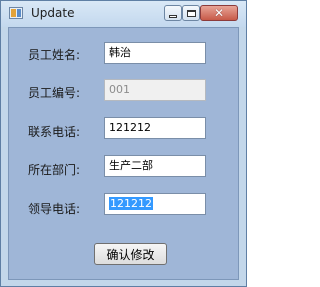  Describe the element at coordinates (155, 204) in the screenshot. I see `leader-phone-input: 121212` at that location.